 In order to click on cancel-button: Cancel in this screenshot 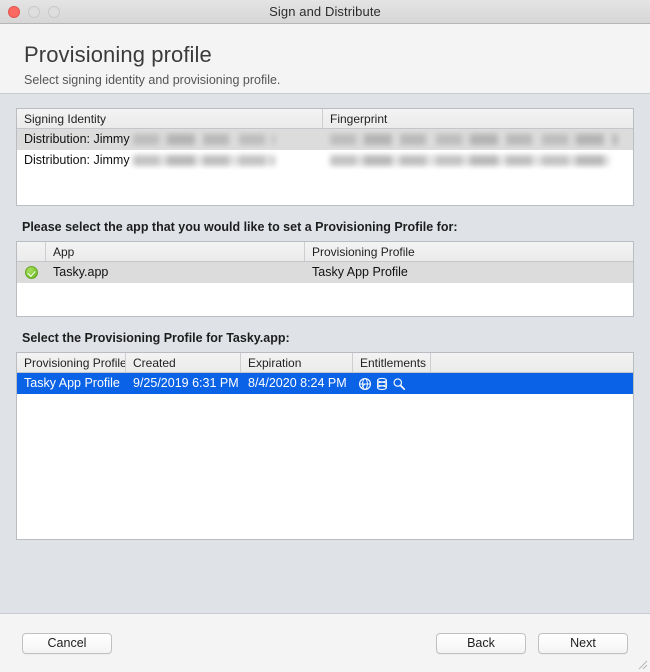, I will do `click(67, 643)`.